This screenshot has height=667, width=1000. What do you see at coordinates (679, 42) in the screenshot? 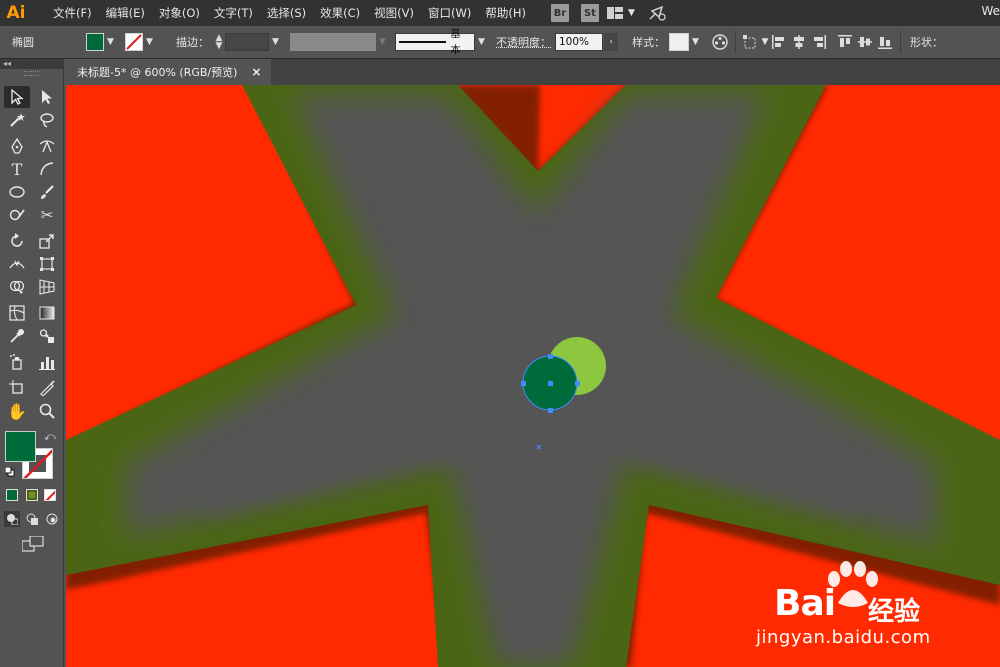
I see `graphic-style-swatch` at bounding box center [679, 42].